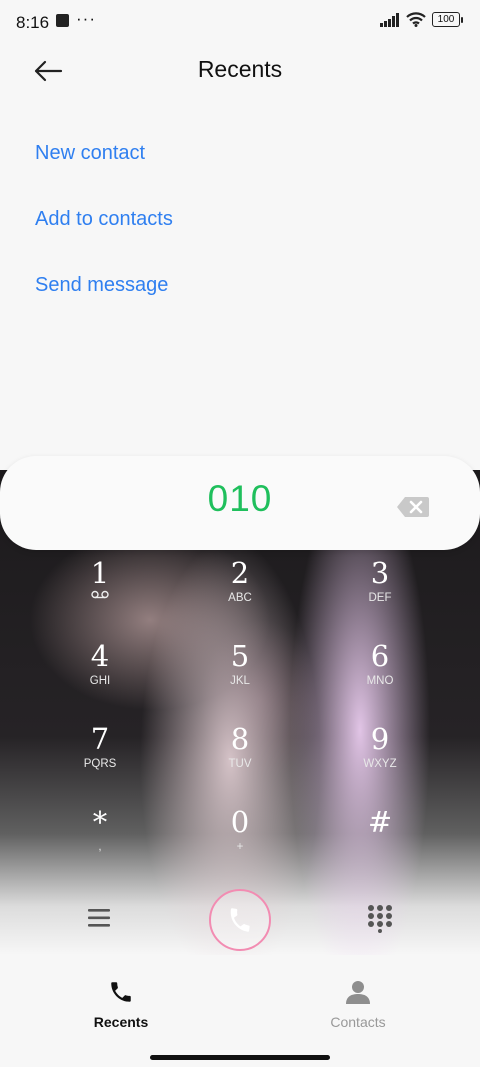 The width and height of the screenshot is (480, 1067). Describe the element at coordinates (240, 573) in the screenshot. I see `key-digit: 2` at that location.